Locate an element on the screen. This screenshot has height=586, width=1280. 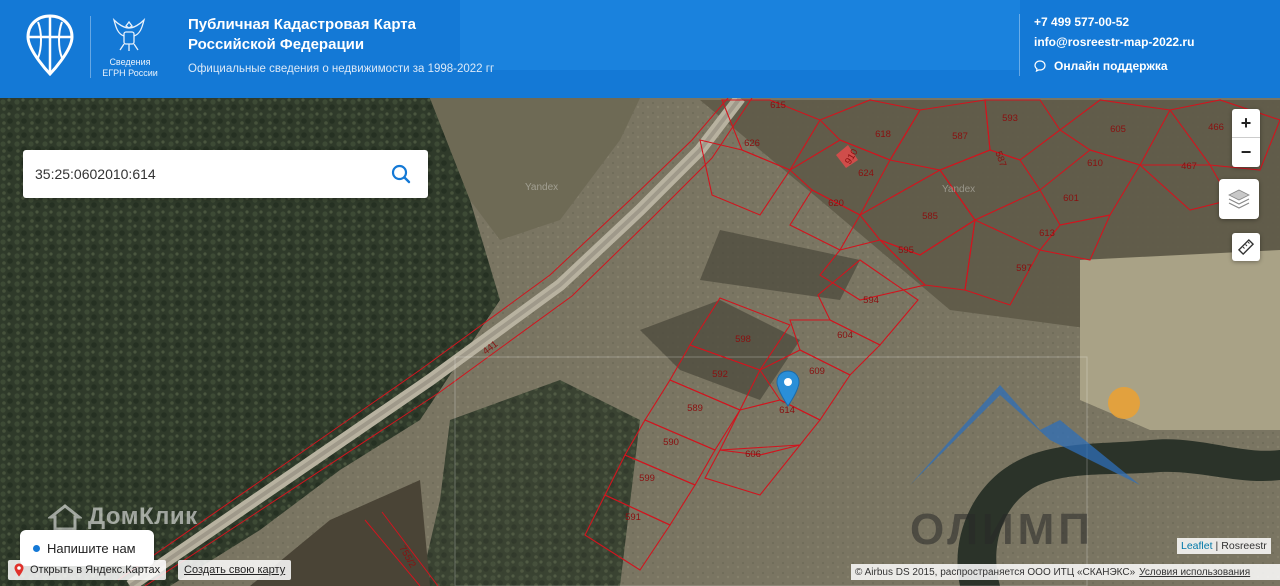
svg-text: 595 is located at coordinates (906, 250).